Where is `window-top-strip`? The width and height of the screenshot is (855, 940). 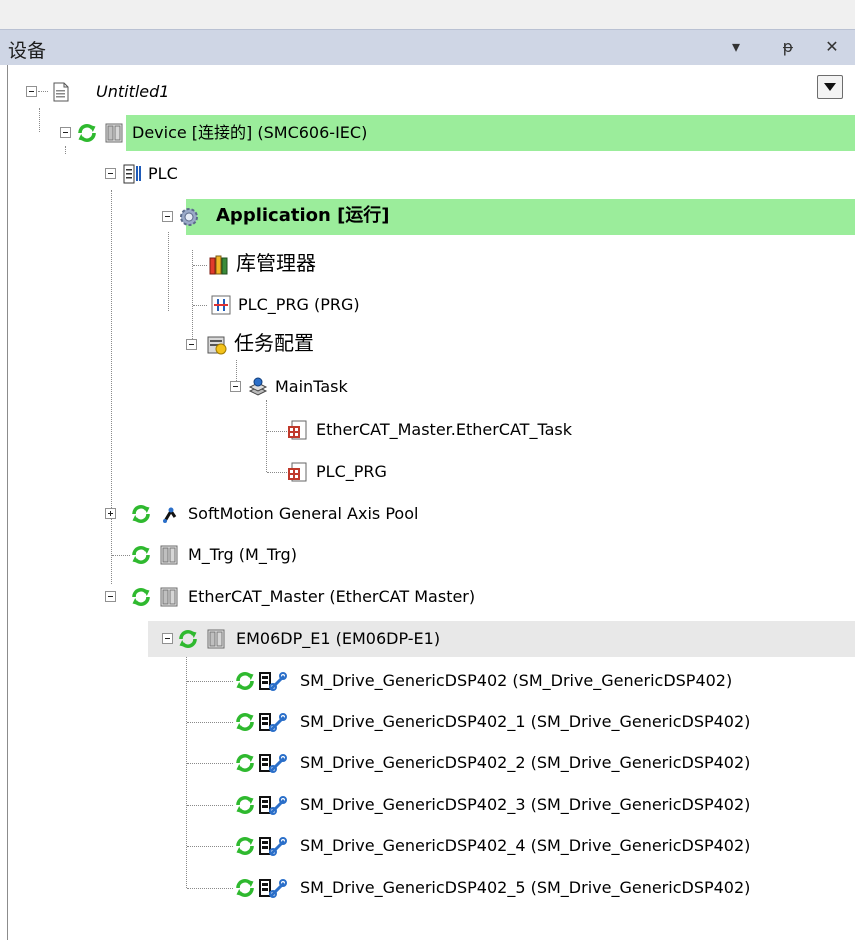 window-top-strip is located at coordinates (427, 14).